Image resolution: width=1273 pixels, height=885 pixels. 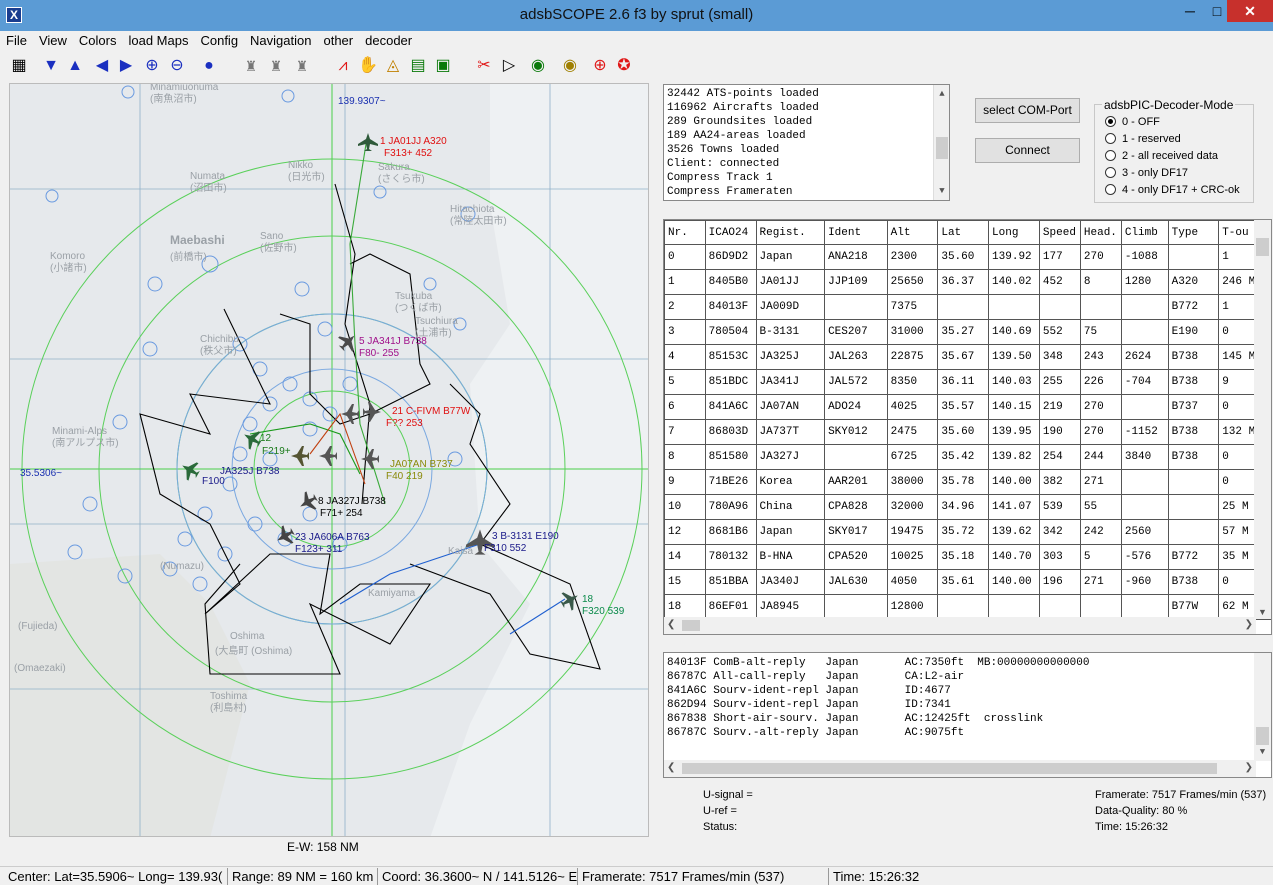 What do you see at coordinates (912, 282) in the screenshot?
I see `table-cell: 25650` at bounding box center [912, 282].